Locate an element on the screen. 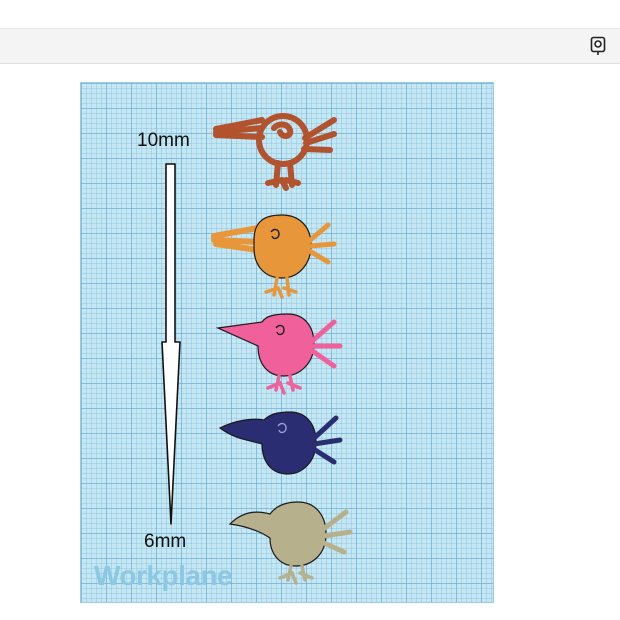 This screenshot has width=620, height=620. bird-orange is located at coordinates (274, 256).